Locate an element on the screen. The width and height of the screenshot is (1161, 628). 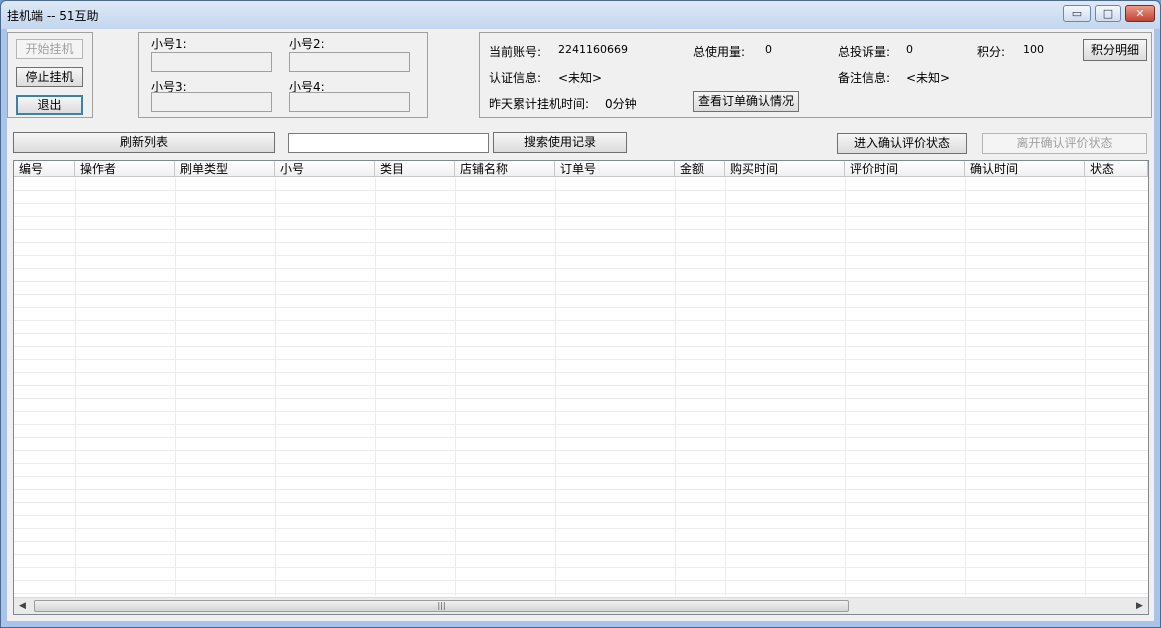
column-header-10: 评价时间 is located at coordinates (905, 169).